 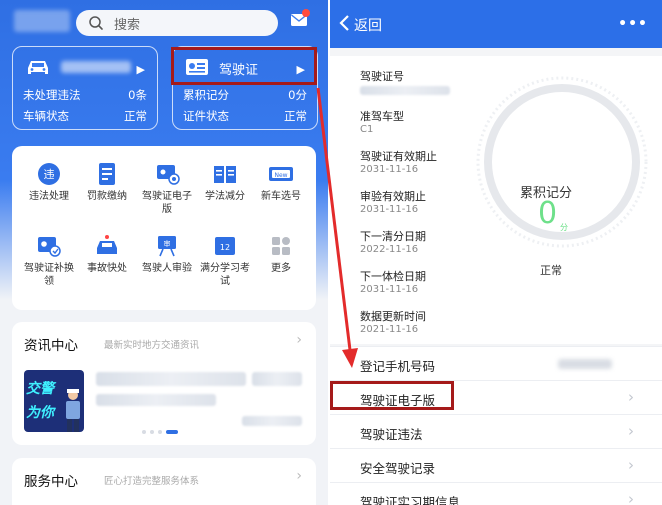 What do you see at coordinates (496, 465) in the screenshot?
I see `menu-safe-driving: 安全驾驶记录 ›` at bounding box center [496, 465].